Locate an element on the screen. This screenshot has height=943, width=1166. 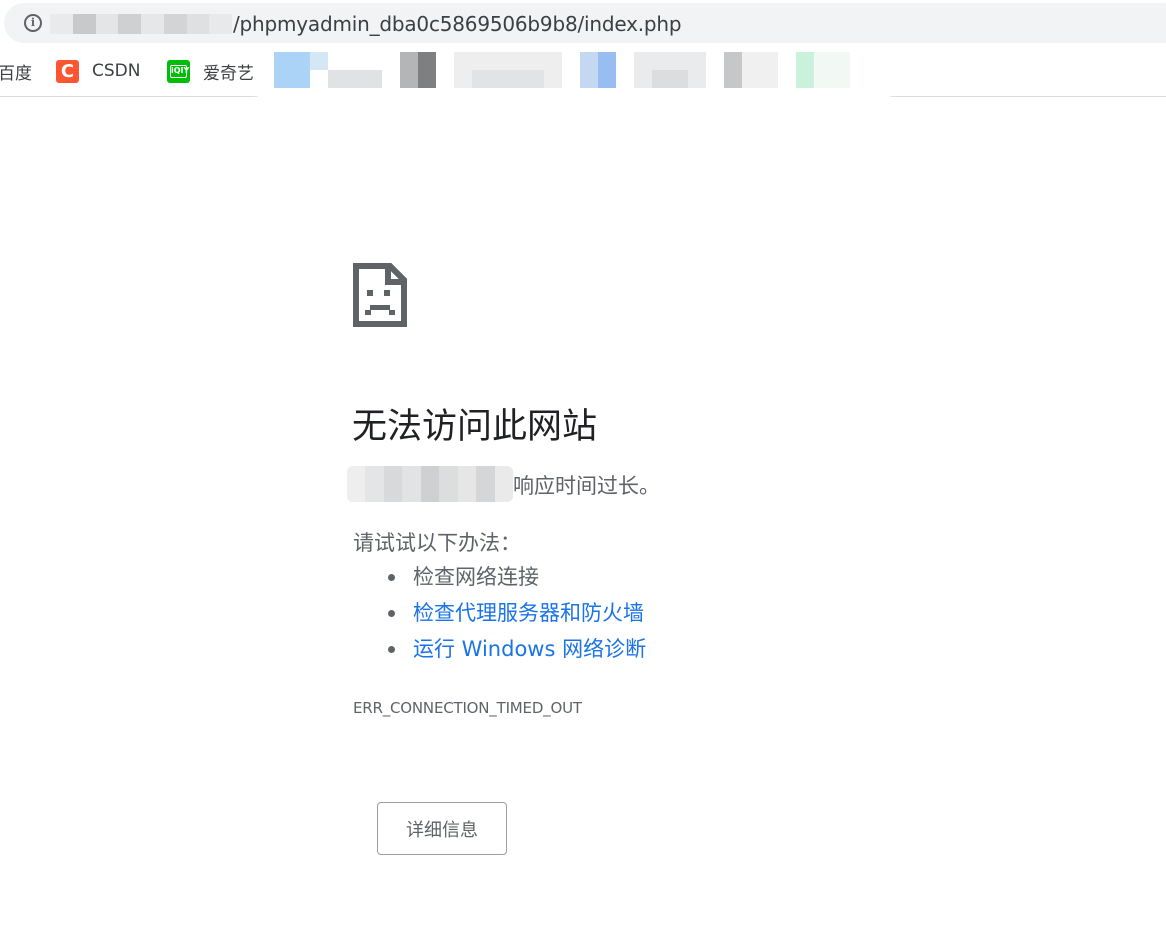
bookmark-label: 百度 is located at coordinates (16, 73).